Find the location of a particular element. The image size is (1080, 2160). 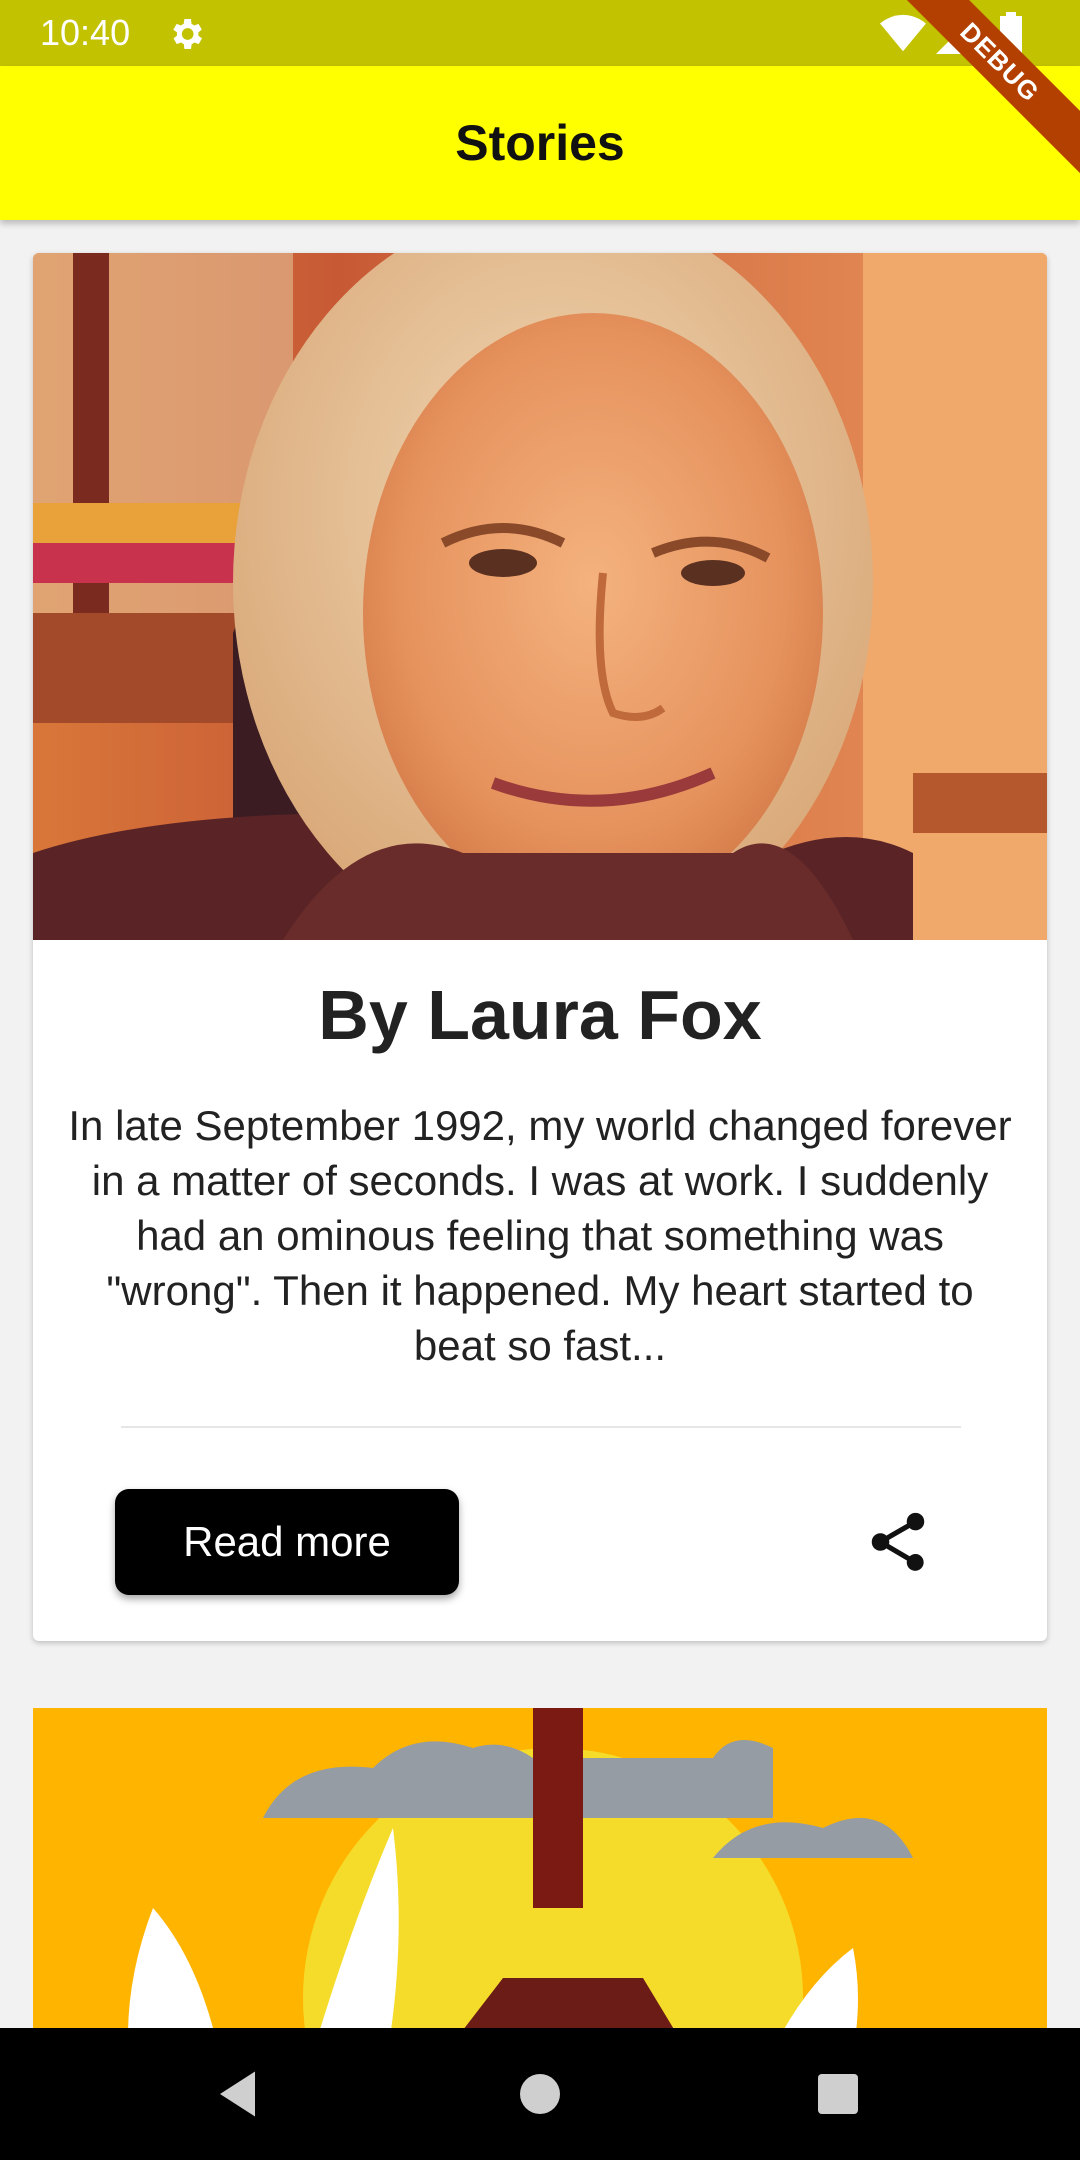

gear-icon is located at coordinates (187, 34).